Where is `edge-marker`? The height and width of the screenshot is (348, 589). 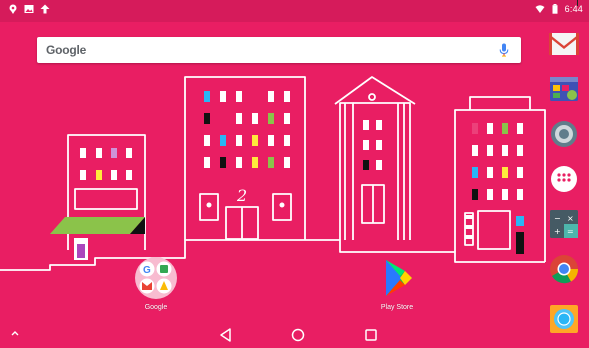
edge-marker is located at coordinates (577, 3).